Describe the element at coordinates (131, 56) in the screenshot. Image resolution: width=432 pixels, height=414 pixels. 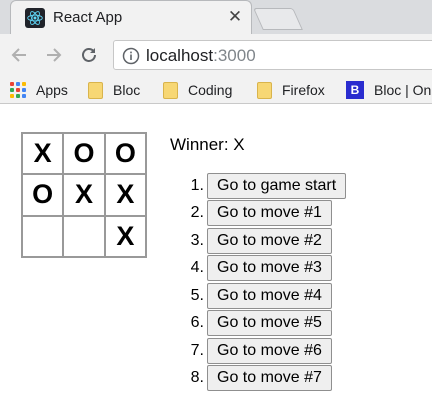
I see `info-icon` at that location.